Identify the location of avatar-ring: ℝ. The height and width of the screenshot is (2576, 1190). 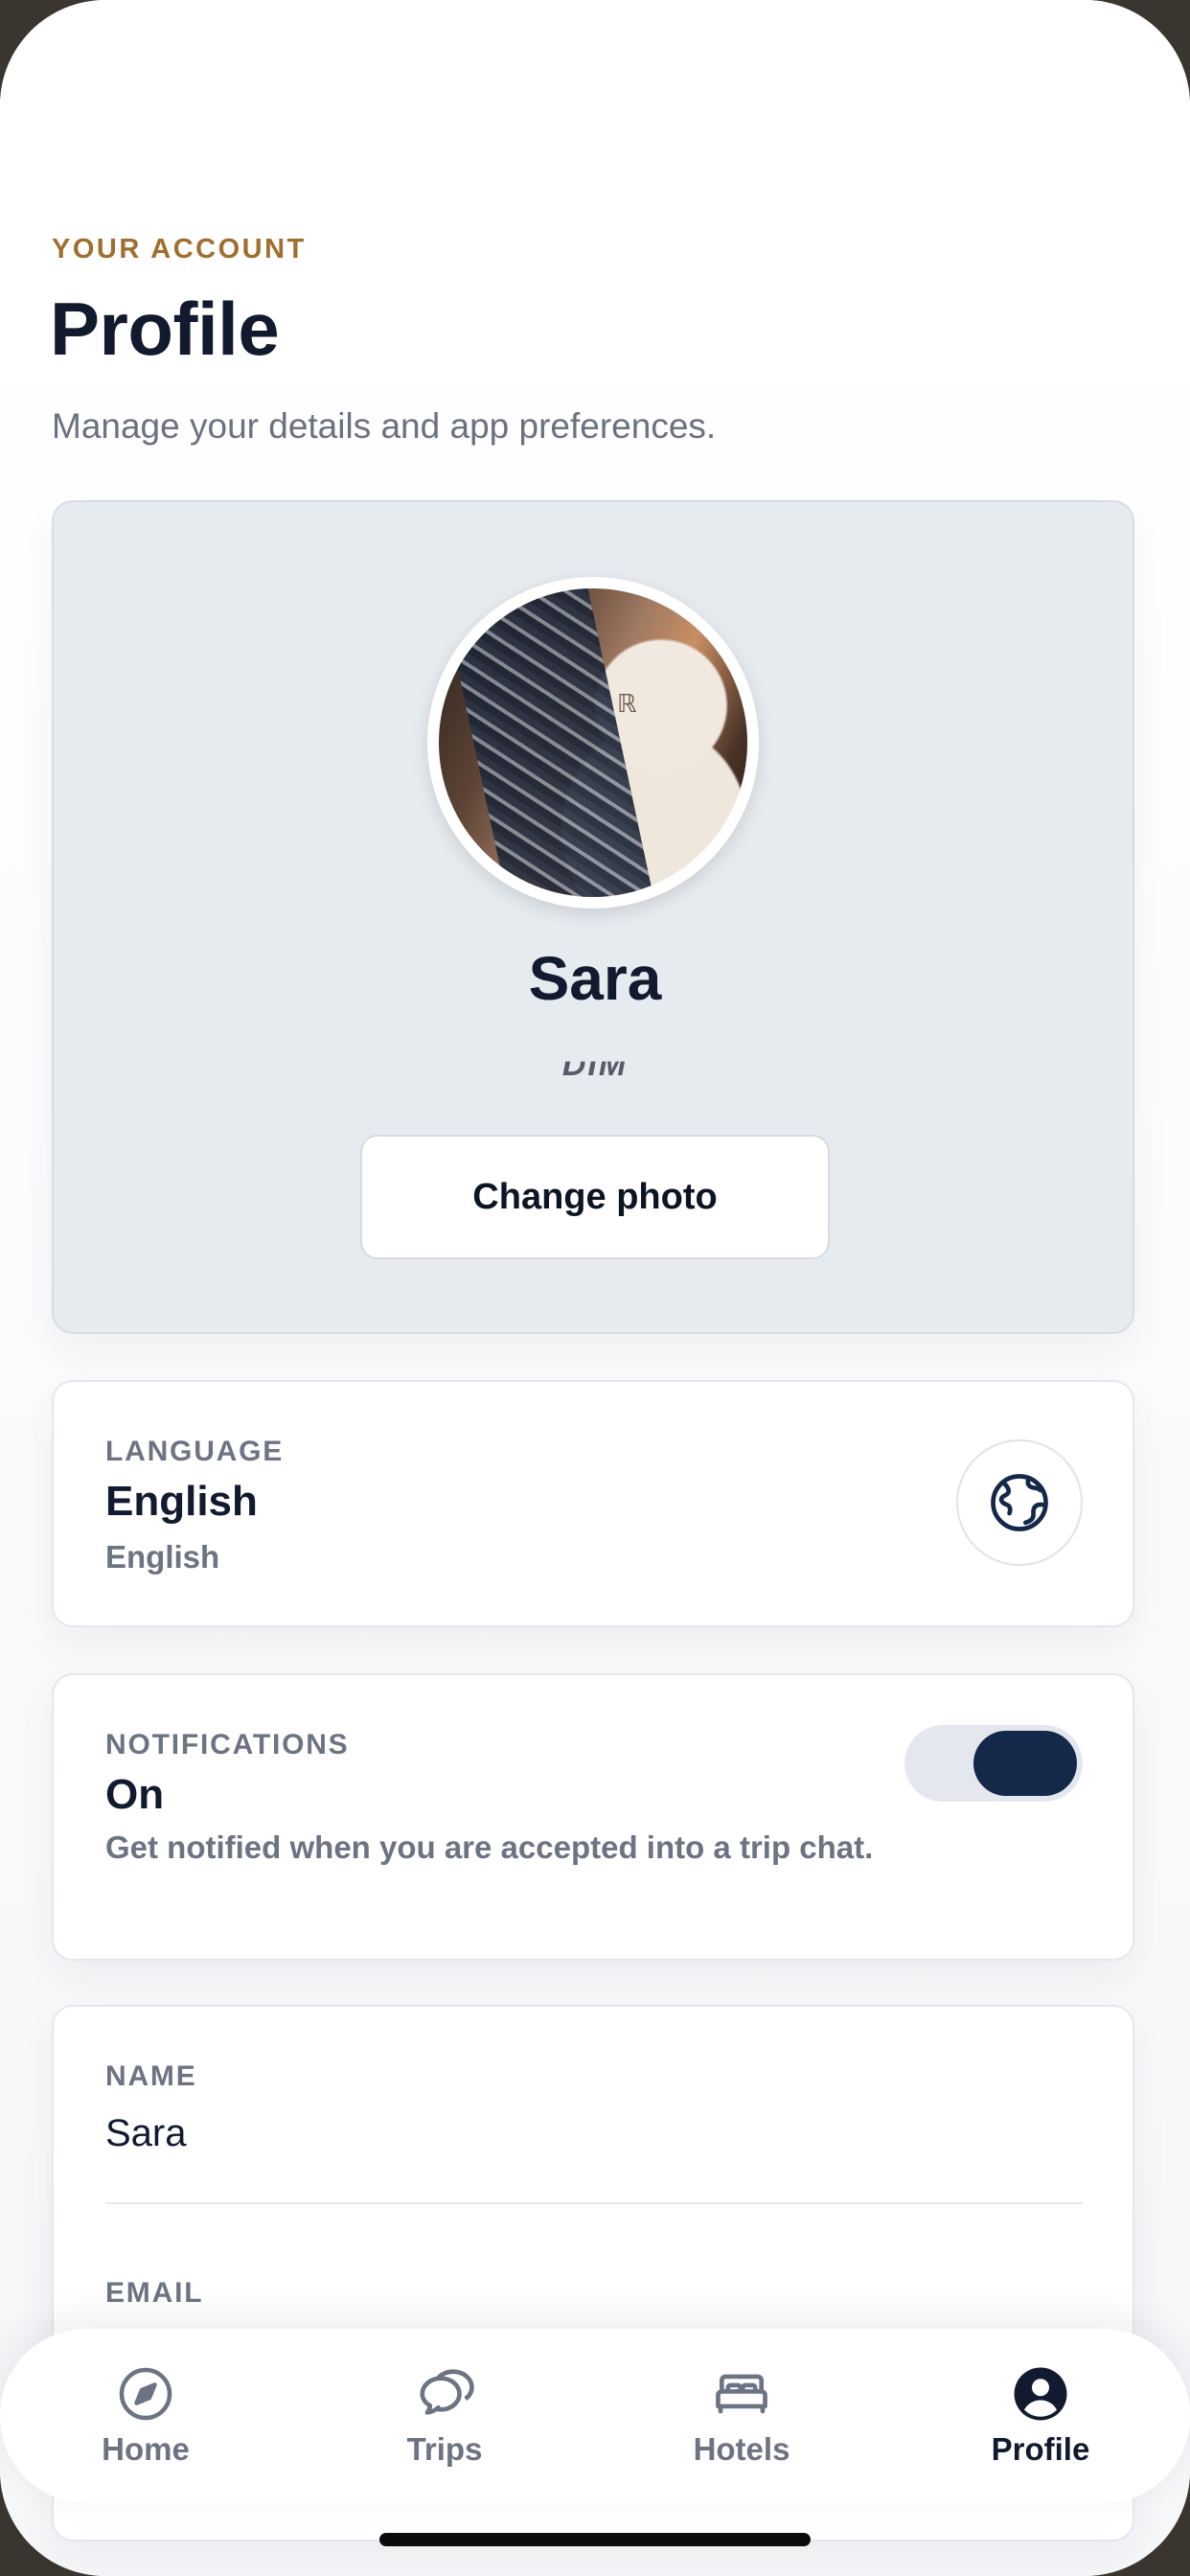
(593, 742).